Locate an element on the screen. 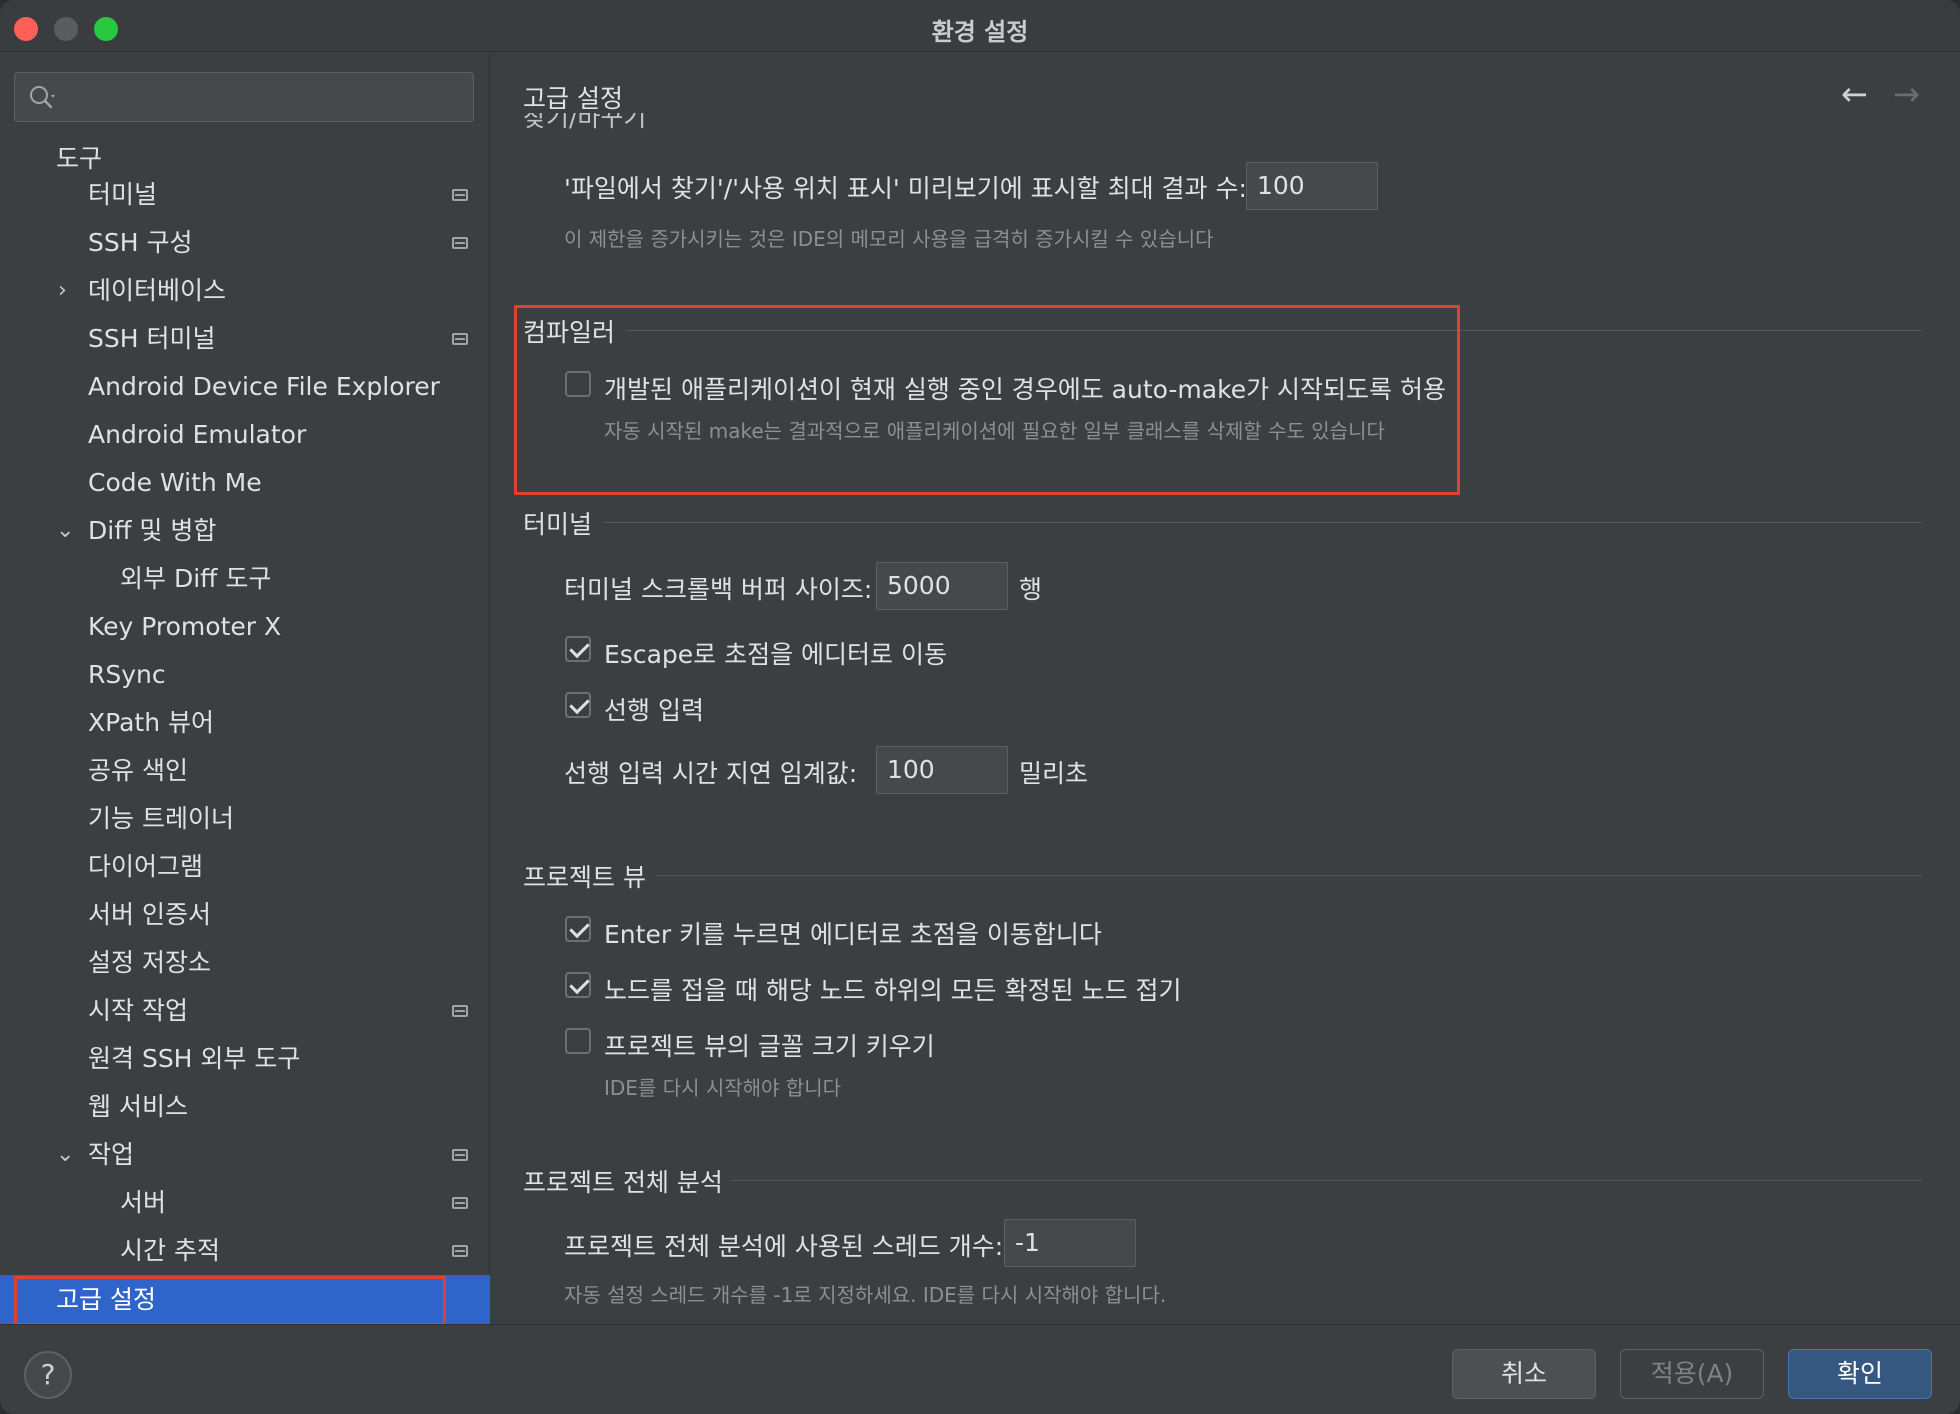 Image resolution: width=1960 pixels, height=1414 pixels. sidebar-item-rsync: RSync is located at coordinates (245, 675).